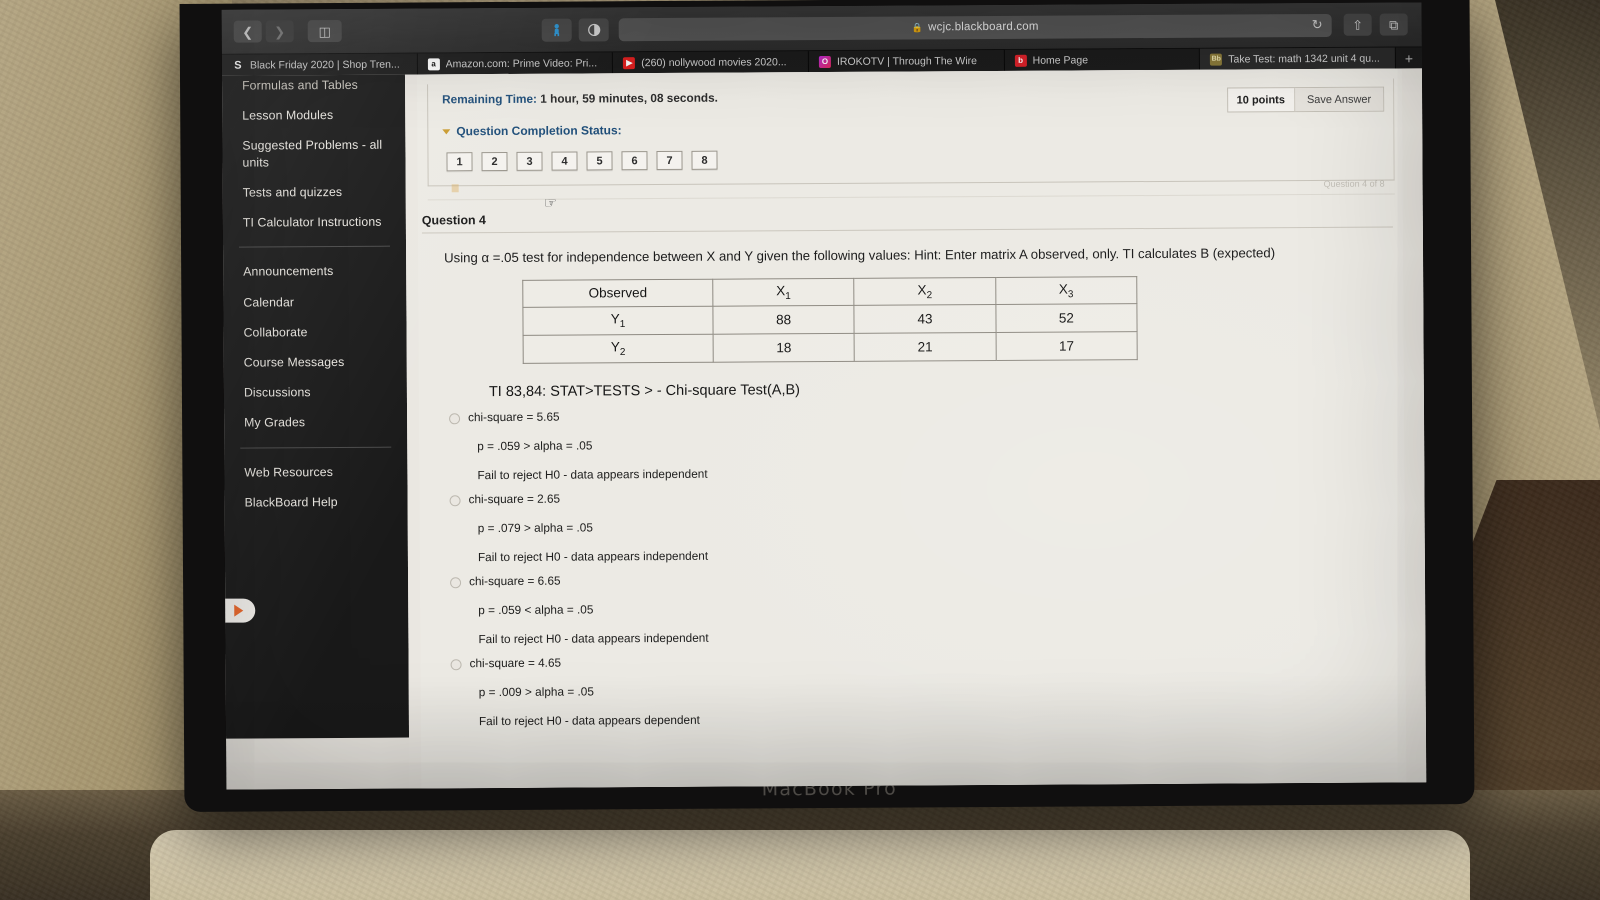 The width and height of the screenshot is (1600, 900). What do you see at coordinates (784, 347) in the screenshot?
I see `table-cell-y2-x1: 18` at bounding box center [784, 347].